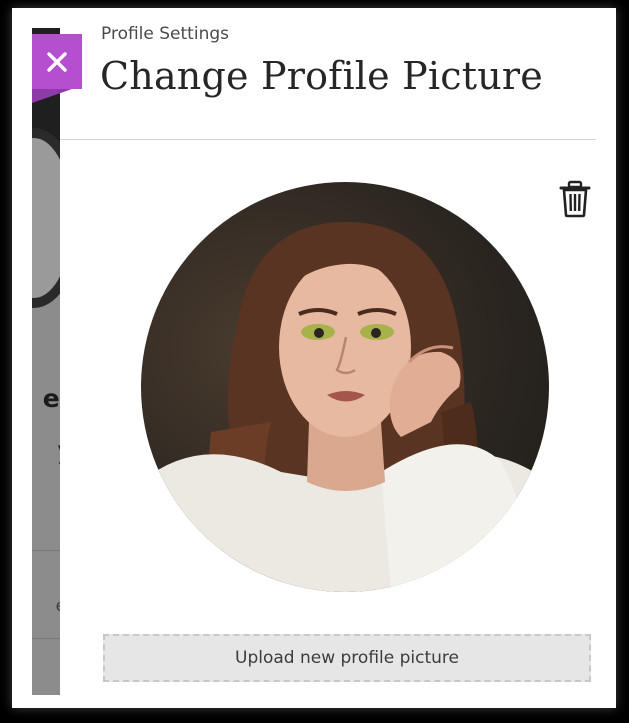 Image resolution: width=629 pixels, height=723 pixels. What do you see at coordinates (52, 96) in the screenshot?
I see `close-button-tab` at bounding box center [52, 96].